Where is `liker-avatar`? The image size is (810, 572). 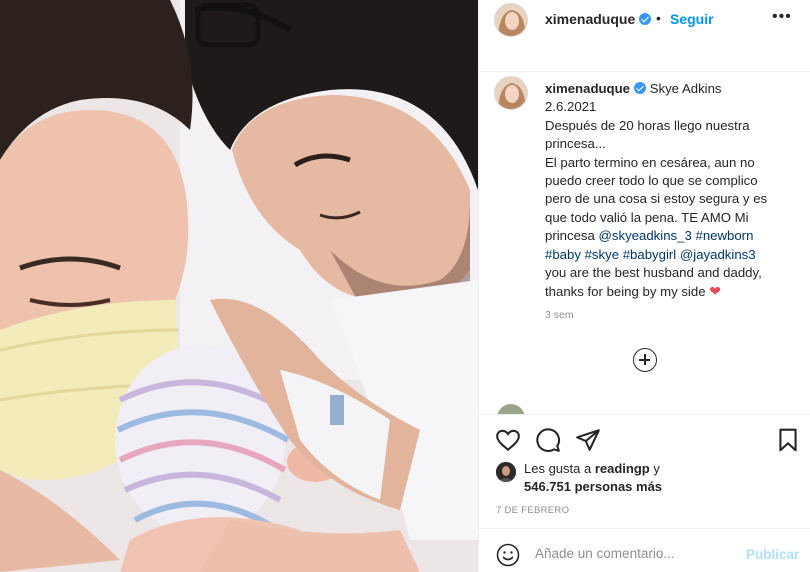 liker-avatar is located at coordinates (506, 472).